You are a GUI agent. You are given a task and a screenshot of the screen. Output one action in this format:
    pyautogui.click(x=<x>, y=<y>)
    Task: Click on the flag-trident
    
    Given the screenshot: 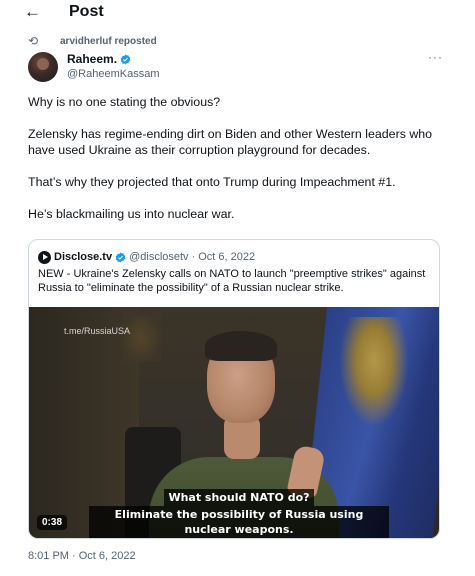 What is the action you would take?
    pyautogui.click(x=374, y=372)
    